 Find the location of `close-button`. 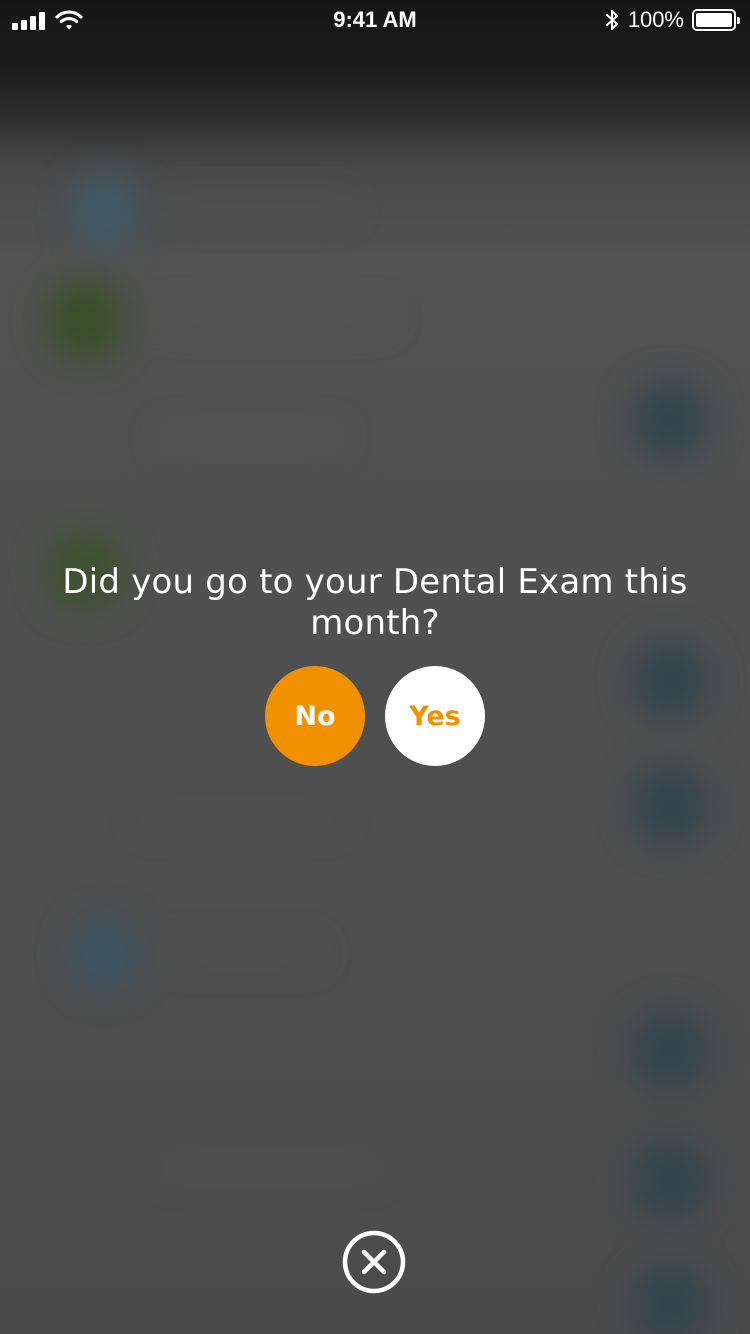

close-button is located at coordinates (374, 1262).